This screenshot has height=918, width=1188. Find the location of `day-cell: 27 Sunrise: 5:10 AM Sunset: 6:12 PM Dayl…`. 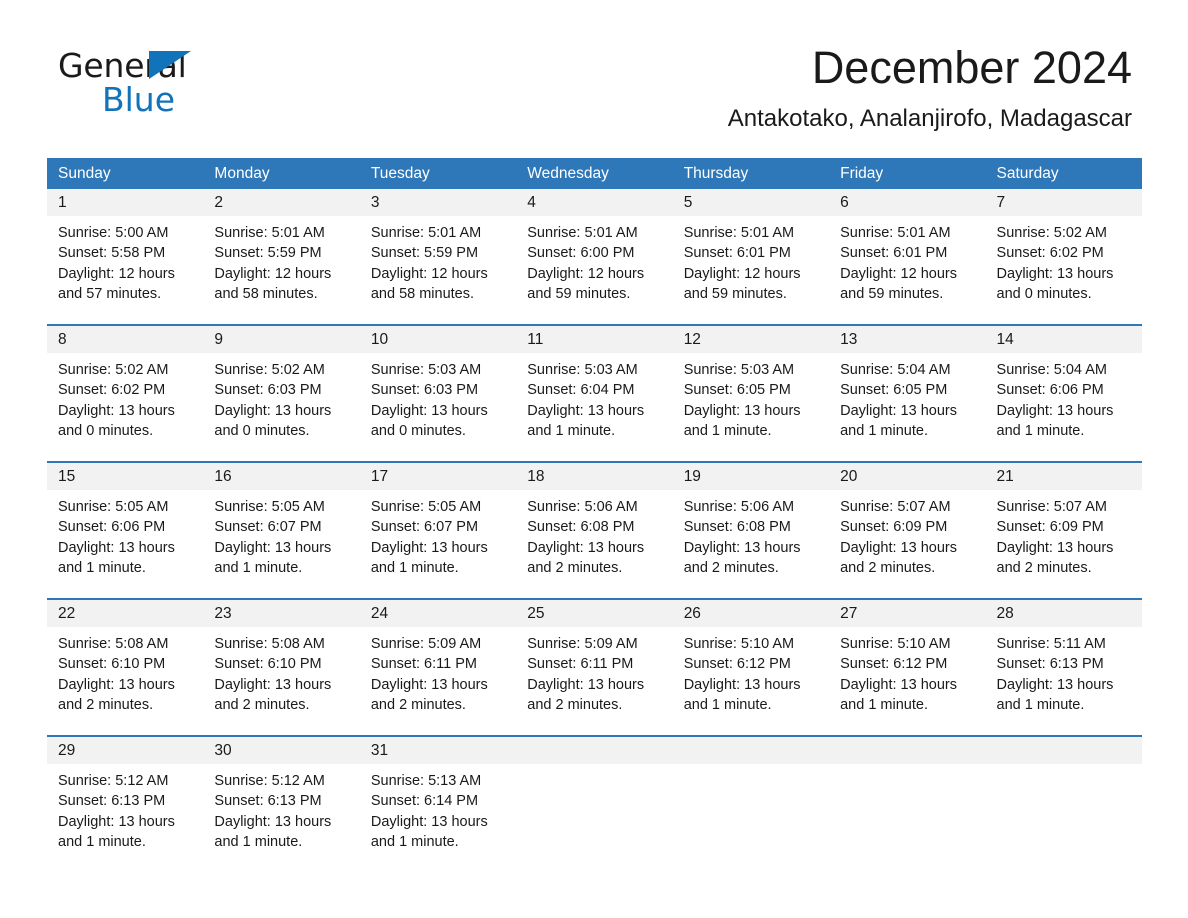

day-cell: 27 Sunrise: 5:10 AM Sunset: 6:12 PM Dayl… is located at coordinates (907, 663).